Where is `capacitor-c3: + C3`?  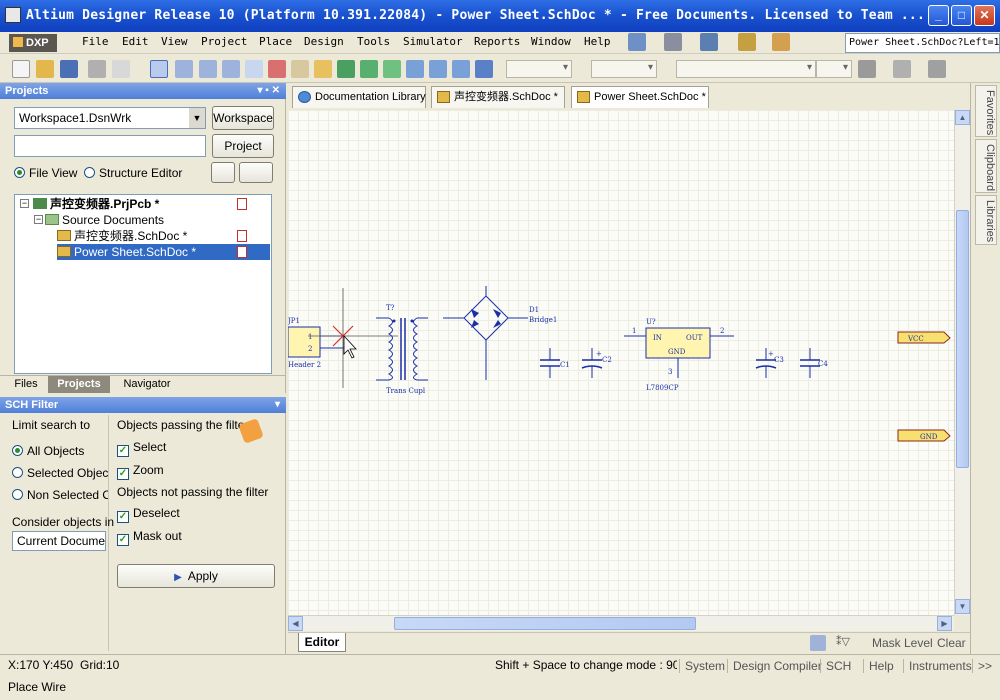 capacitor-c3: + C3 is located at coordinates (769, 363).